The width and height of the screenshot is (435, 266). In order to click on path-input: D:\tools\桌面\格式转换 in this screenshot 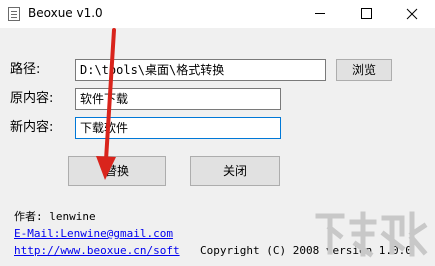, I will do `click(200, 70)`.